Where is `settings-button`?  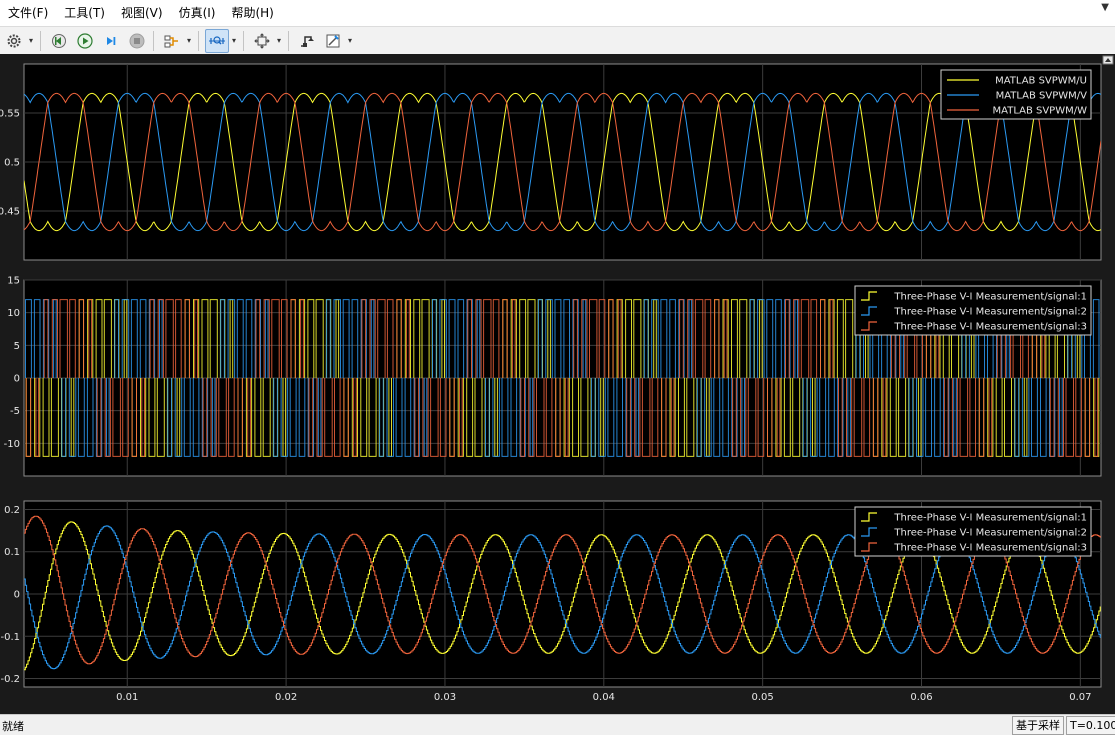
settings-button is located at coordinates (14, 41).